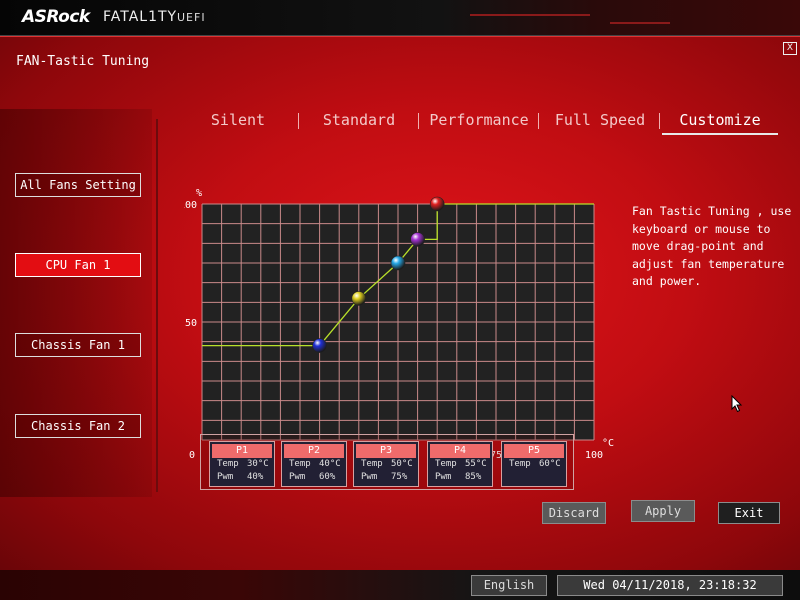  Describe the element at coordinates (437, 204) in the screenshot. I see `drag-point-p5` at that location.